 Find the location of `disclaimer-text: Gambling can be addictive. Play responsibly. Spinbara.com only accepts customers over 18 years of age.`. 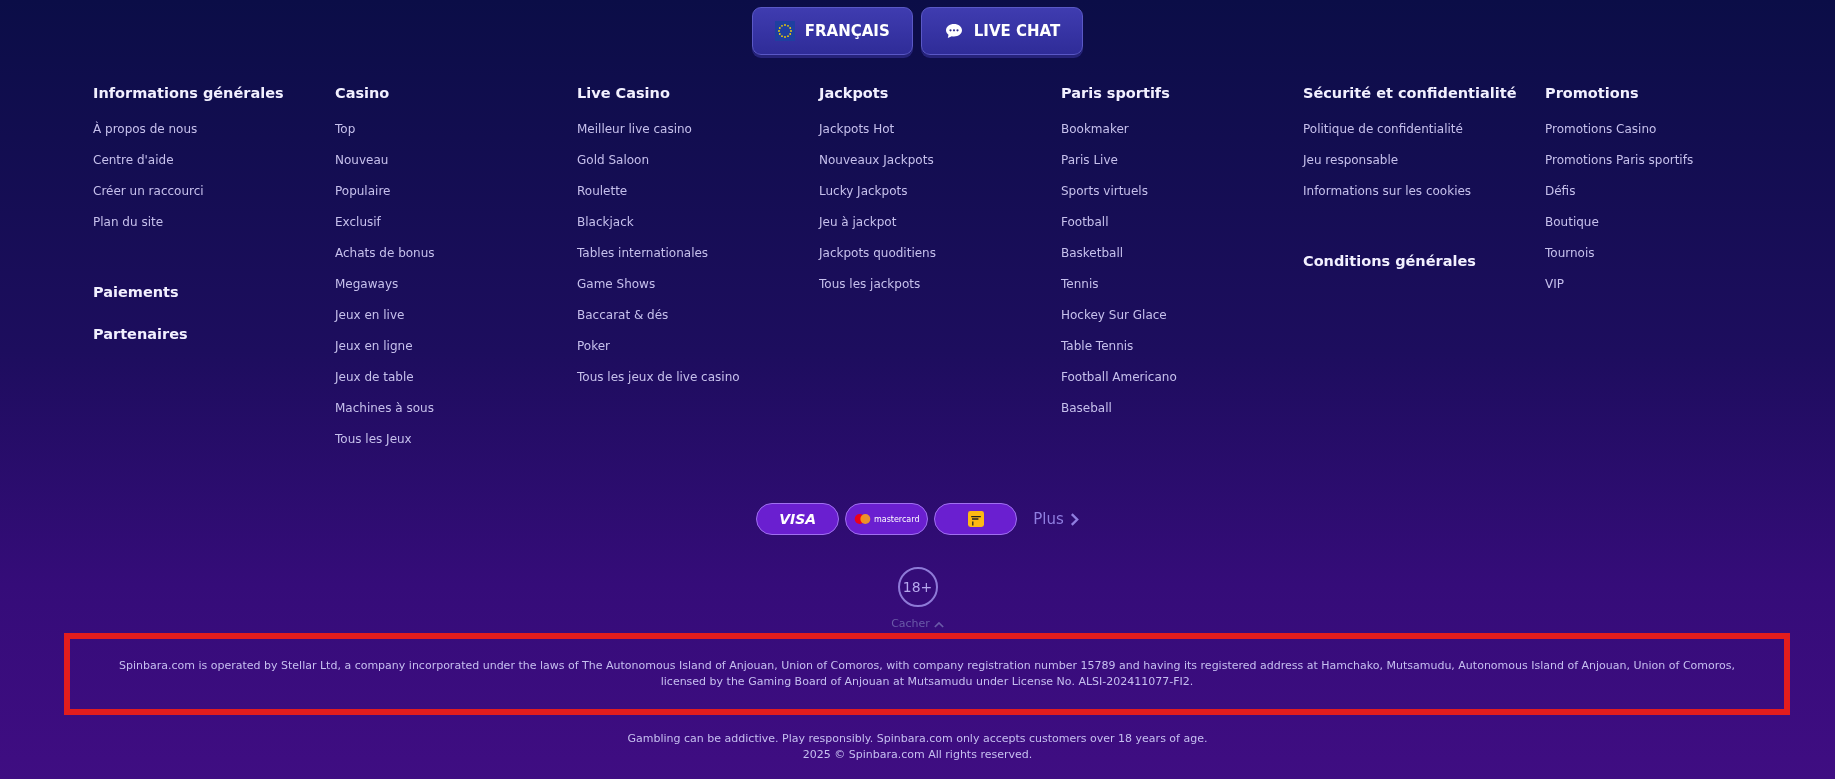

disclaimer-text: Gambling can be addictive. Play responsibly. Spinbara.com only accepts customers over 18 years of age. is located at coordinates (917, 739).